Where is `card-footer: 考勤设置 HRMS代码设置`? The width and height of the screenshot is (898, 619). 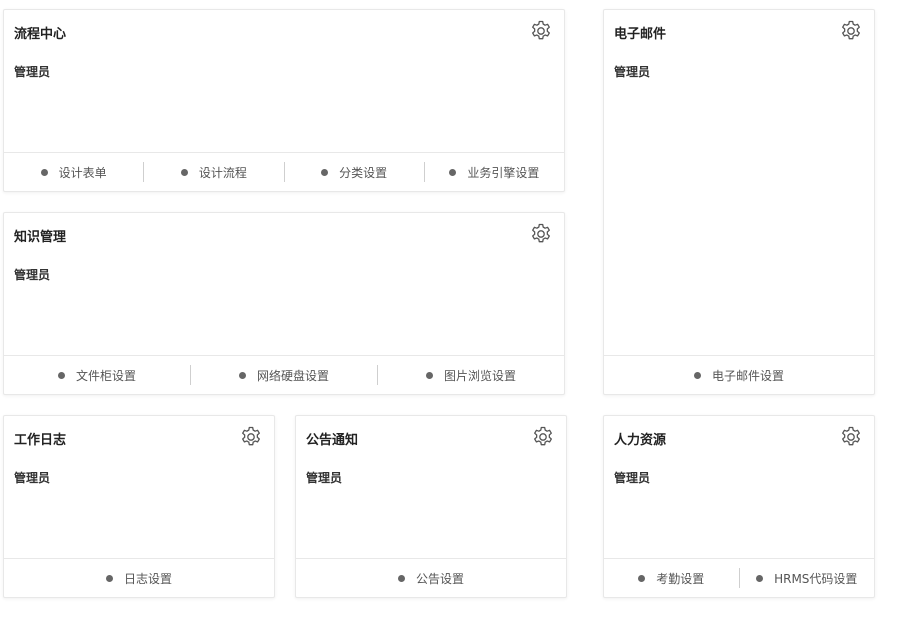
card-footer: 考勤设置 HRMS代码设置 is located at coordinates (739, 577).